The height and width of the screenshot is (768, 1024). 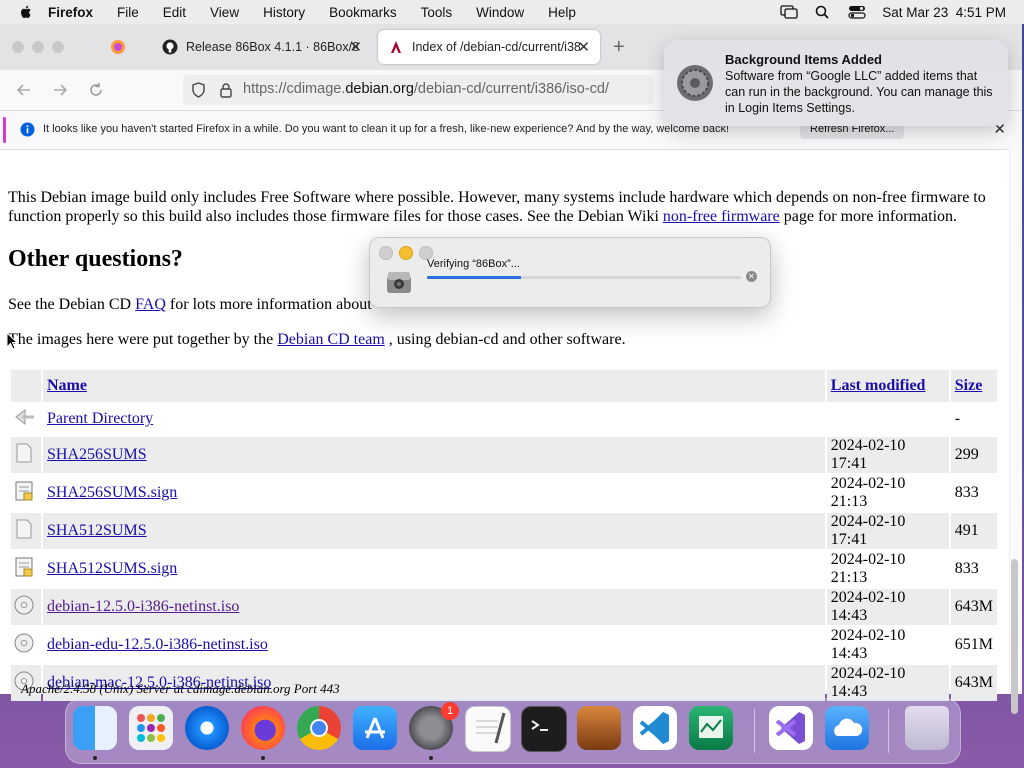 What do you see at coordinates (128, 12) in the screenshot?
I see `menu-file: File` at bounding box center [128, 12].